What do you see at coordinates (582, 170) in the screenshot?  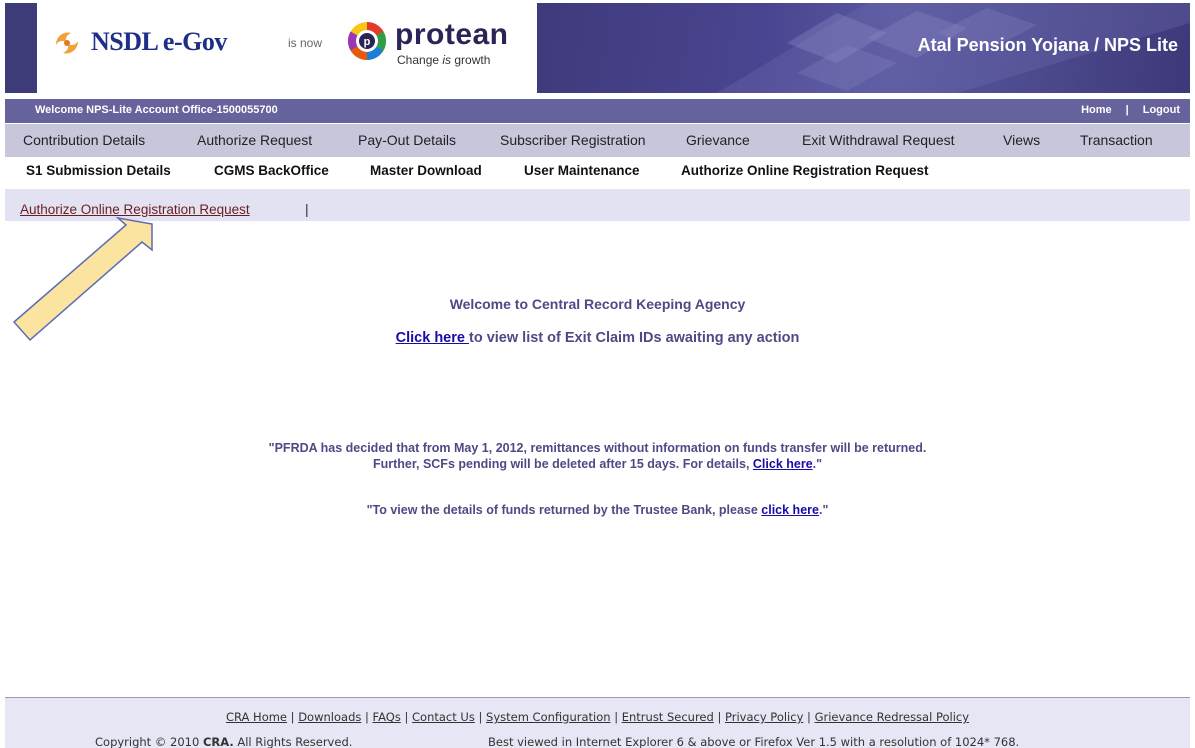 I see `menu-user-maintenance: User Maintenance` at bounding box center [582, 170].